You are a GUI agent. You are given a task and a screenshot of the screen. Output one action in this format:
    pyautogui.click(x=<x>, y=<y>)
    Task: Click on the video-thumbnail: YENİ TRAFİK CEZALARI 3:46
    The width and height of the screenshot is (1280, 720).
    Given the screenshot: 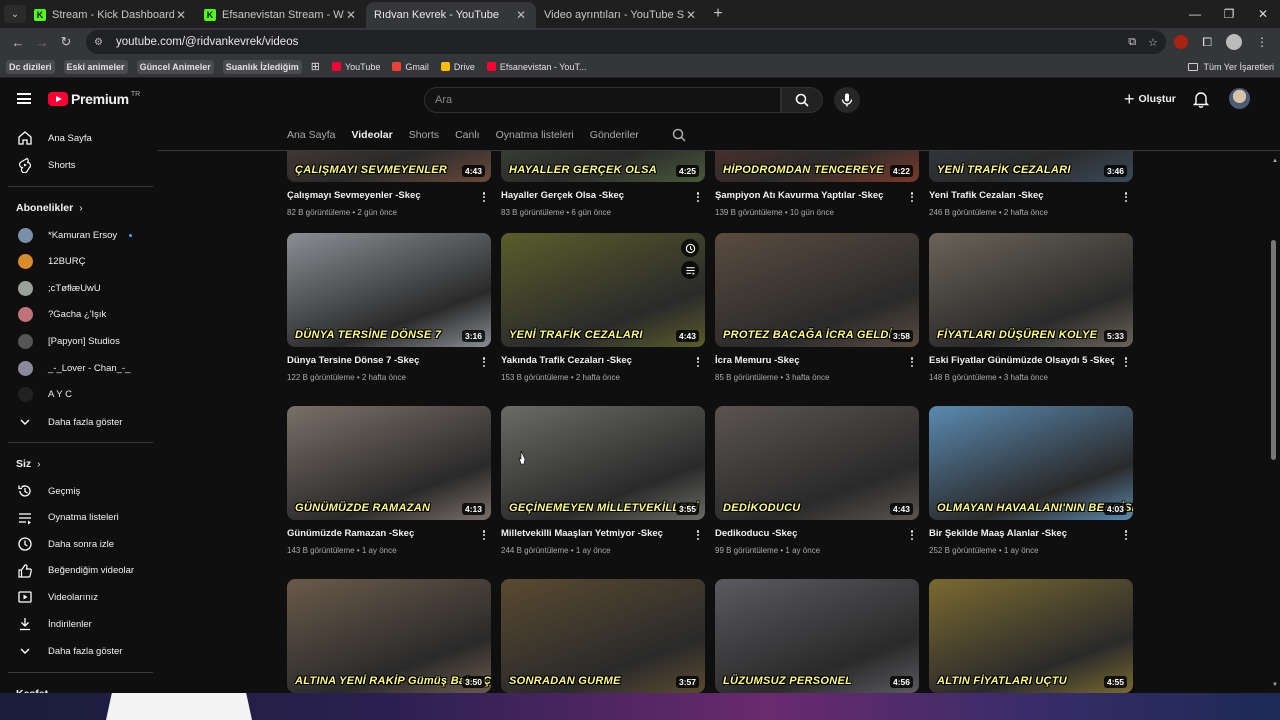 What is the action you would take?
    pyautogui.click(x=1031, y=166)
    